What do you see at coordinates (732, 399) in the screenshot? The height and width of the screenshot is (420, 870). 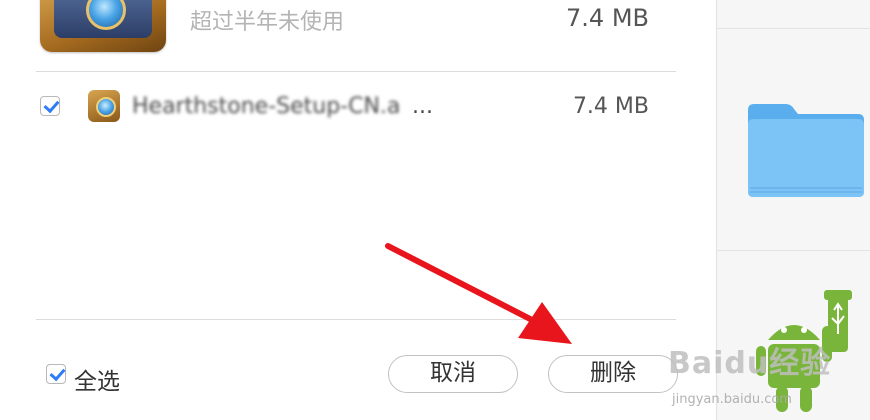 I see `watermark-url: jingyan.baidu.com` at bounding box center [732, 399].